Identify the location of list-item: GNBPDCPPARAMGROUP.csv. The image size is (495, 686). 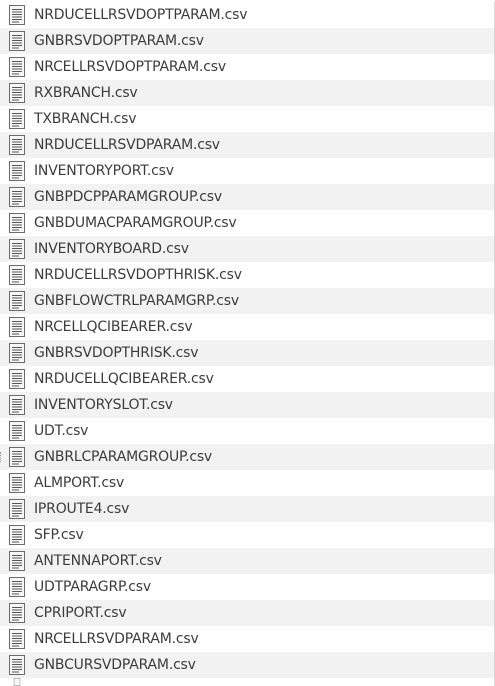
(247, 197).